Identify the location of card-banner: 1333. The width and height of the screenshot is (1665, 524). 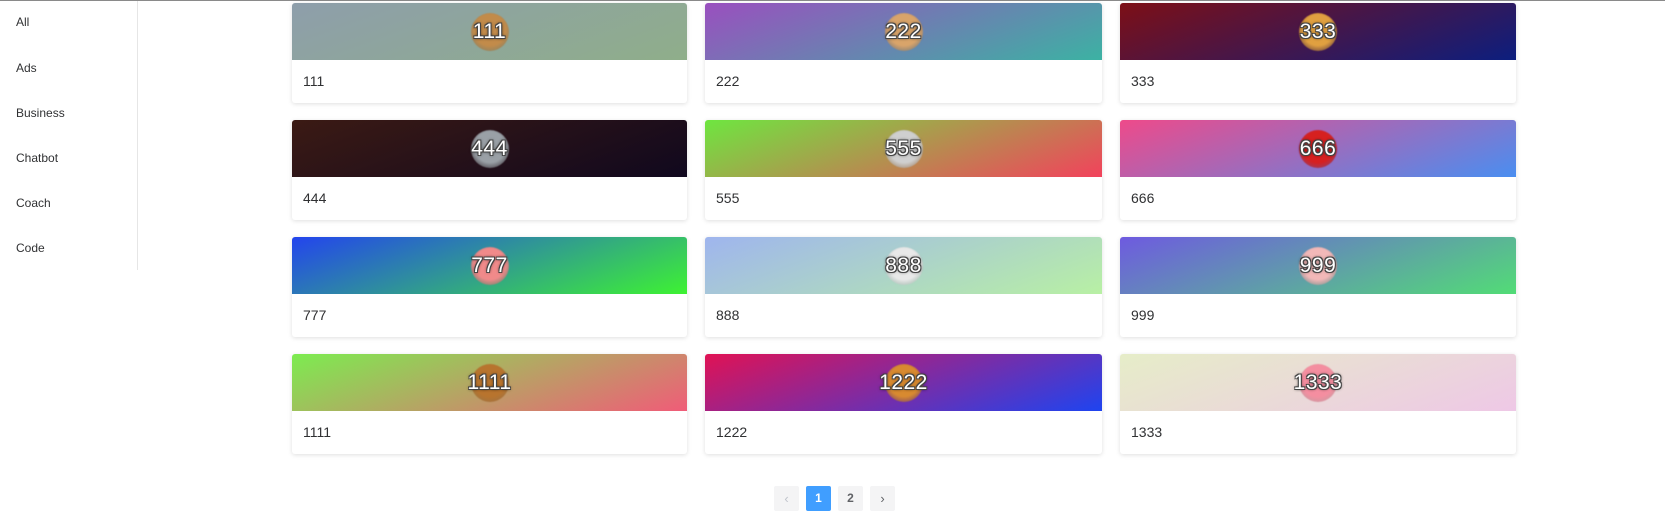
(1318, 382).